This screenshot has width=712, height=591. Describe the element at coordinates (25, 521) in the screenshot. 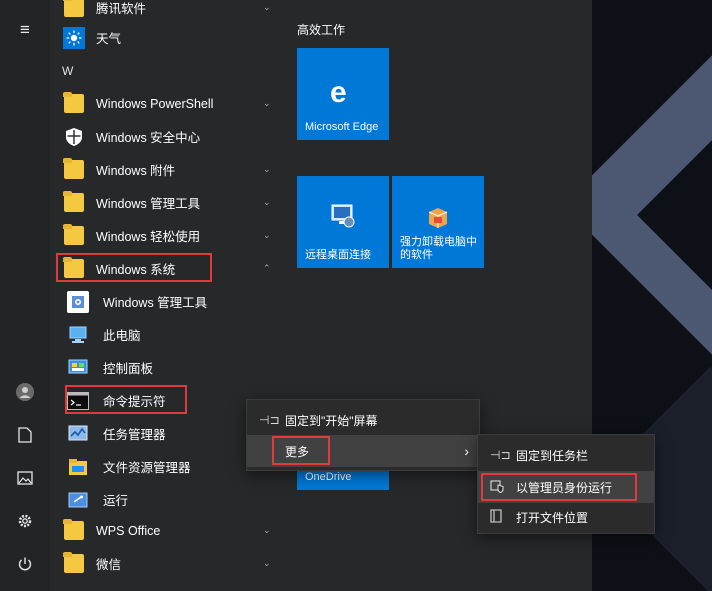

I see `settings-gear-icon` at that location.